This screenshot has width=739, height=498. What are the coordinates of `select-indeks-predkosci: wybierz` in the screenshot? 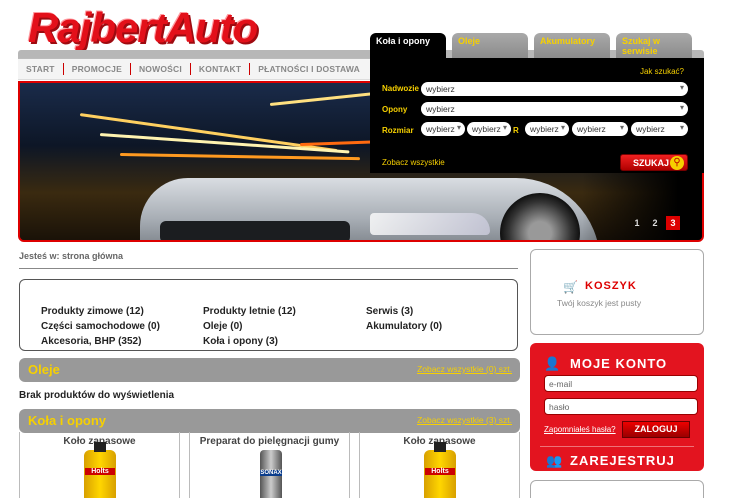 It's located at (659, 129).